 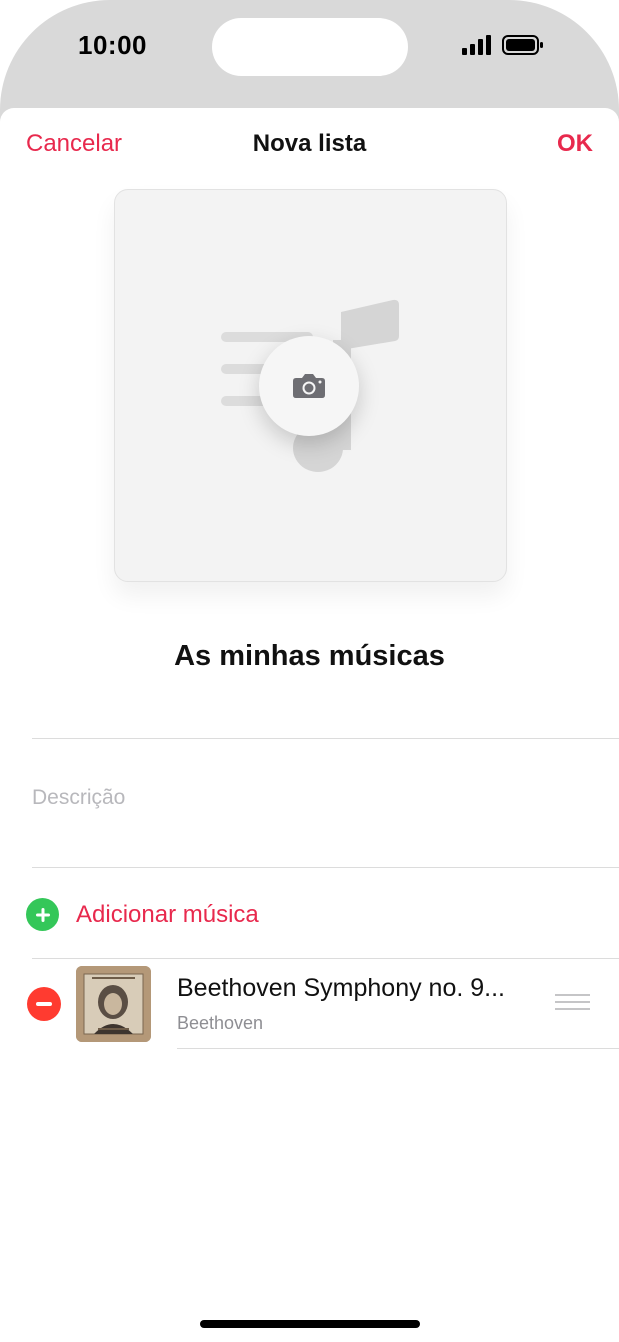 I want to click on status-icons, so click(x=503, y=45).